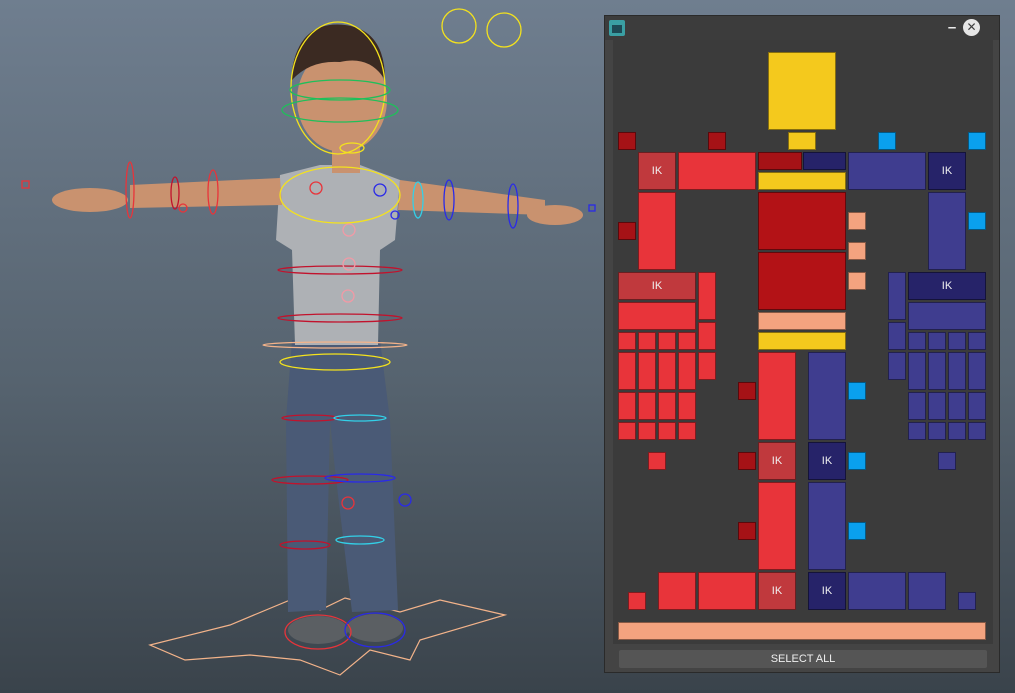  Describe the element at coordinates (957, 341) in the screenshot. I see `right-finger-c1` at that location.